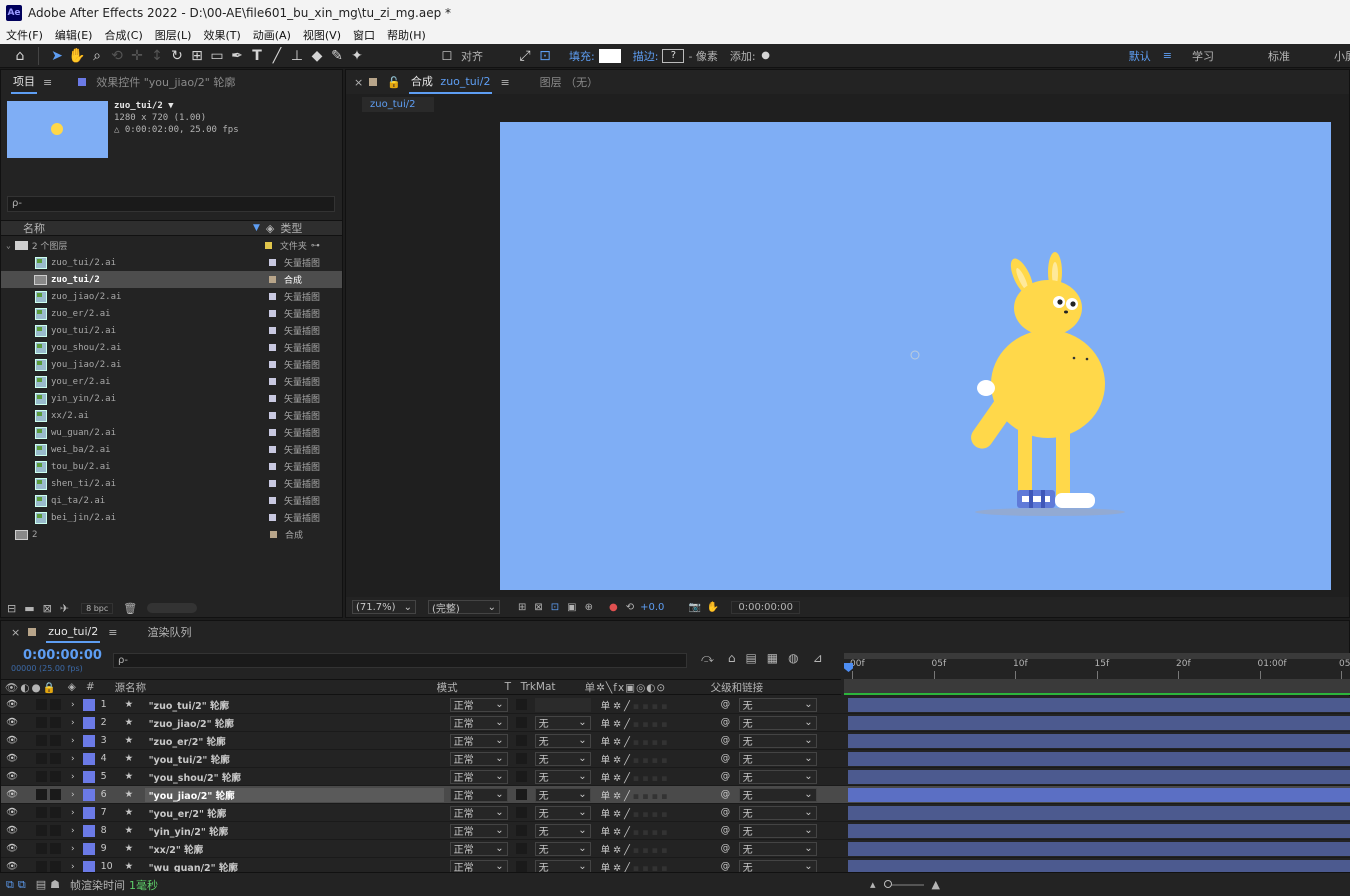 The height and width of the screenshot is (896, 1350). What do you see at coordinates (276, 687) in the screenshot?
I see `col-source-name: 源名称` at bounding box center [276, 687].